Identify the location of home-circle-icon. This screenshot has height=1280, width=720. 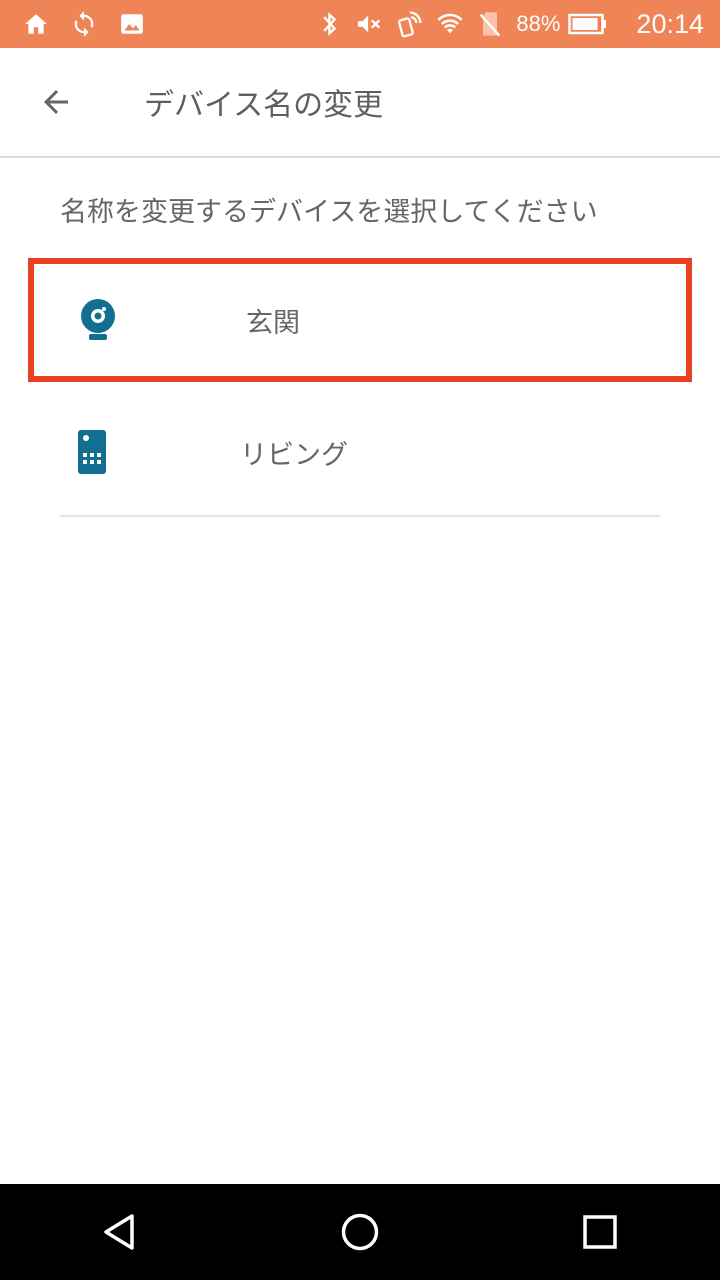
(360, 1232).